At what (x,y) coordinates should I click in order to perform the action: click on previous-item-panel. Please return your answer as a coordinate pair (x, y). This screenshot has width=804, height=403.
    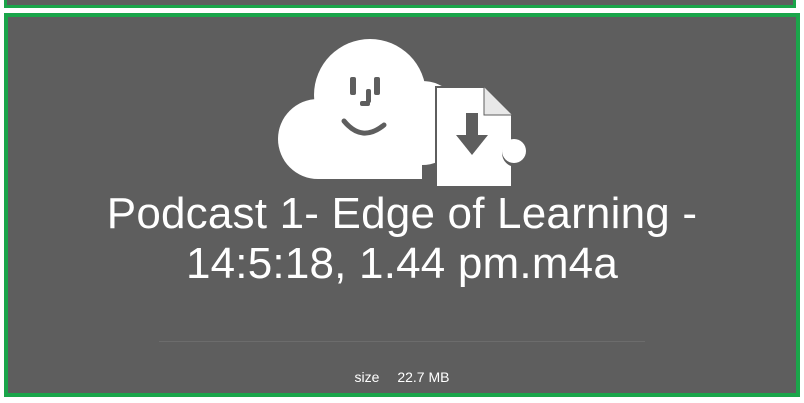
    Looking at the image, I should click on (400, 4).